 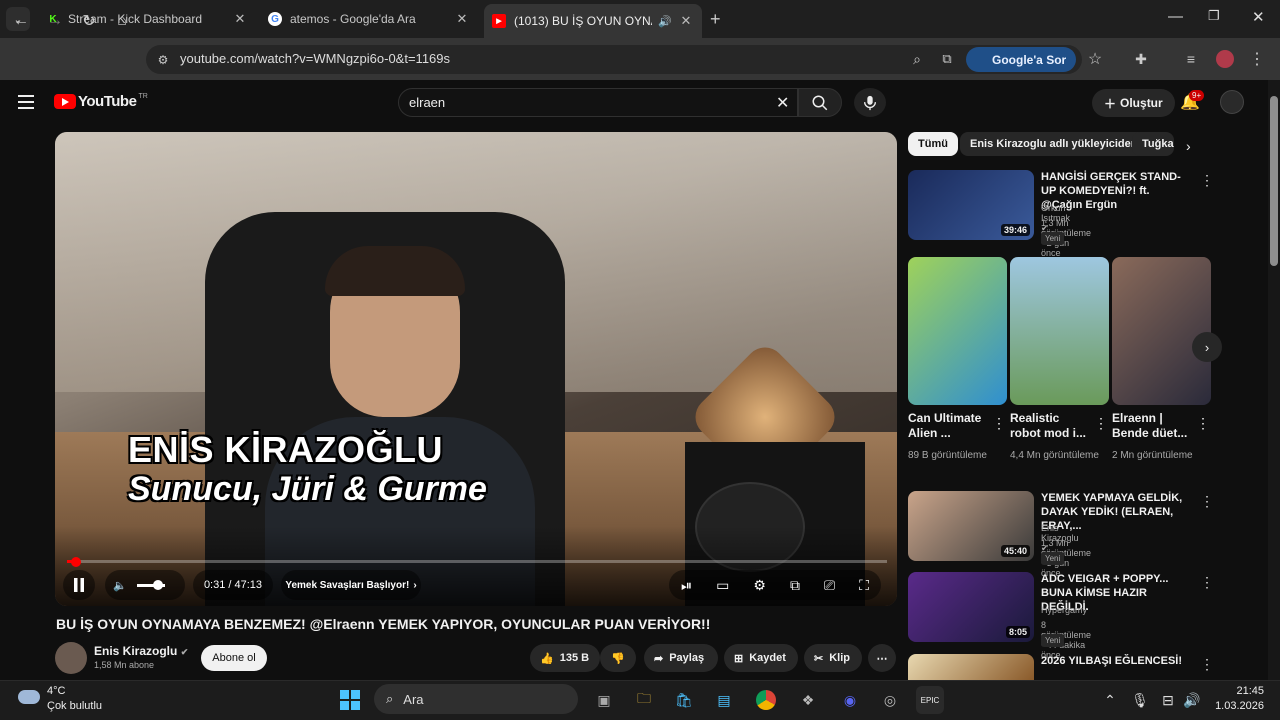 What do you see at coordinates (1188, 146) in the screenshot?
I see `chips-next-icon: ›` at bounding box center [1188, 146].